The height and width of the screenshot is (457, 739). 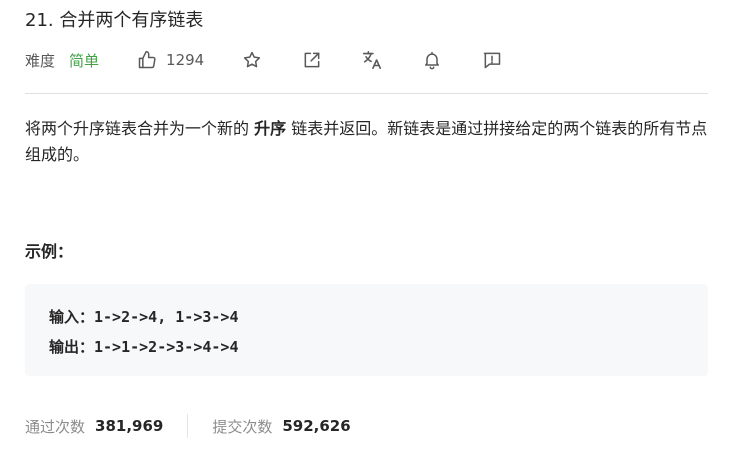 I want to click on like-count: 1294, so click(x=185, y=60).